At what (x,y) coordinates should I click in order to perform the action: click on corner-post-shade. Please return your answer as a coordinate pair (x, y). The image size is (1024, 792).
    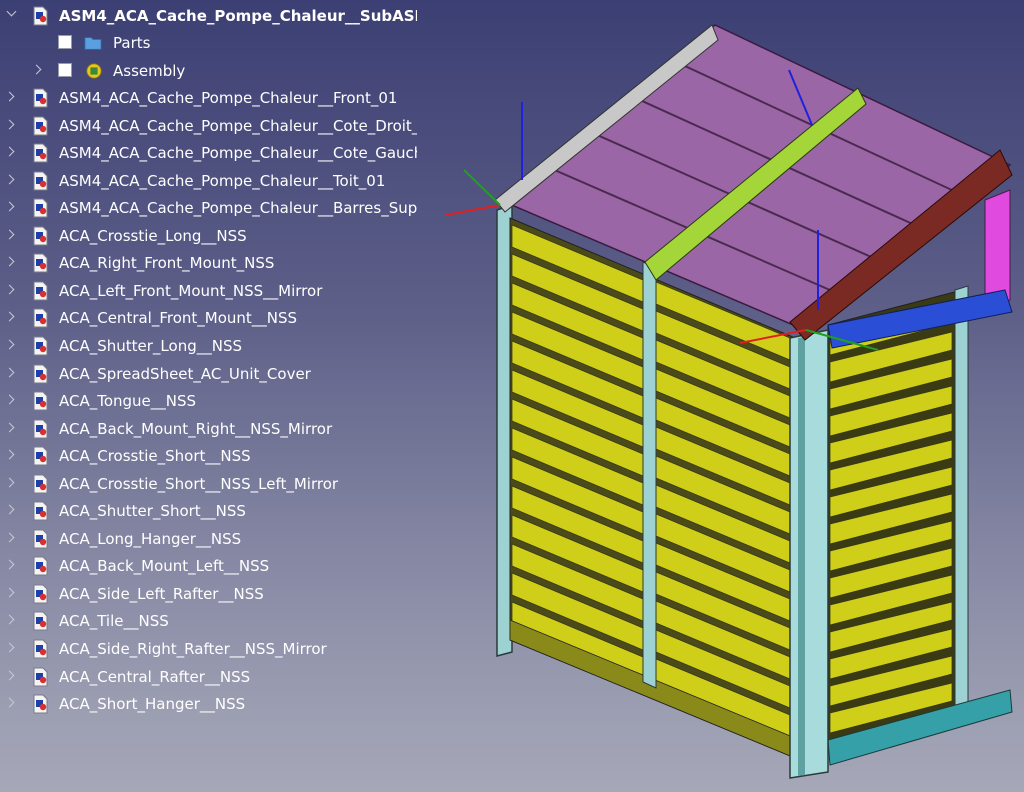
    Looking at the image, I should click on (801, 556).